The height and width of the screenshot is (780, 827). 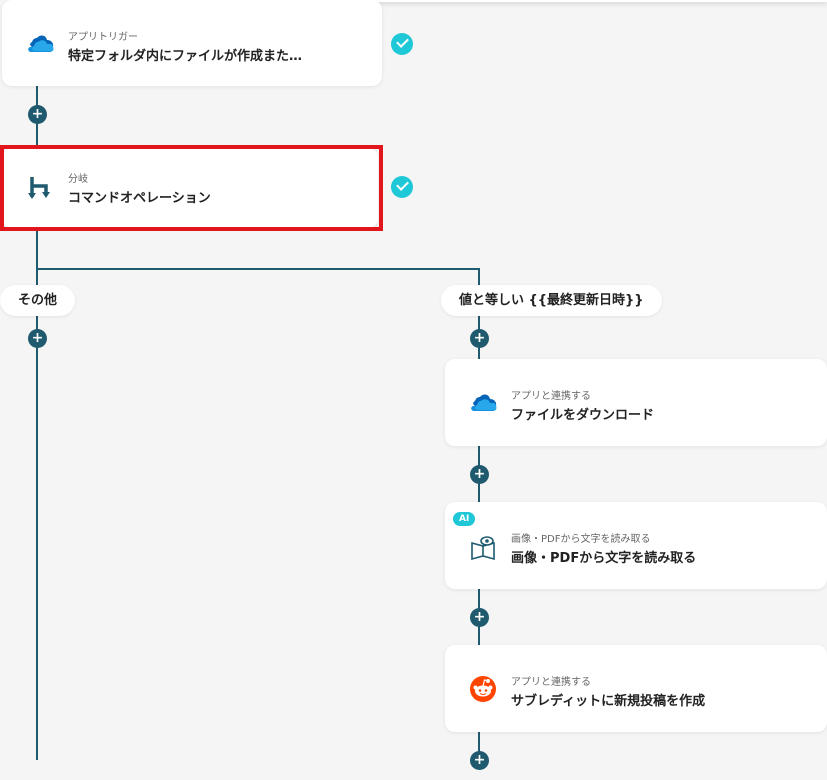 I want to click on connector-line-branch-horizontal, so click(x=258, y=269).